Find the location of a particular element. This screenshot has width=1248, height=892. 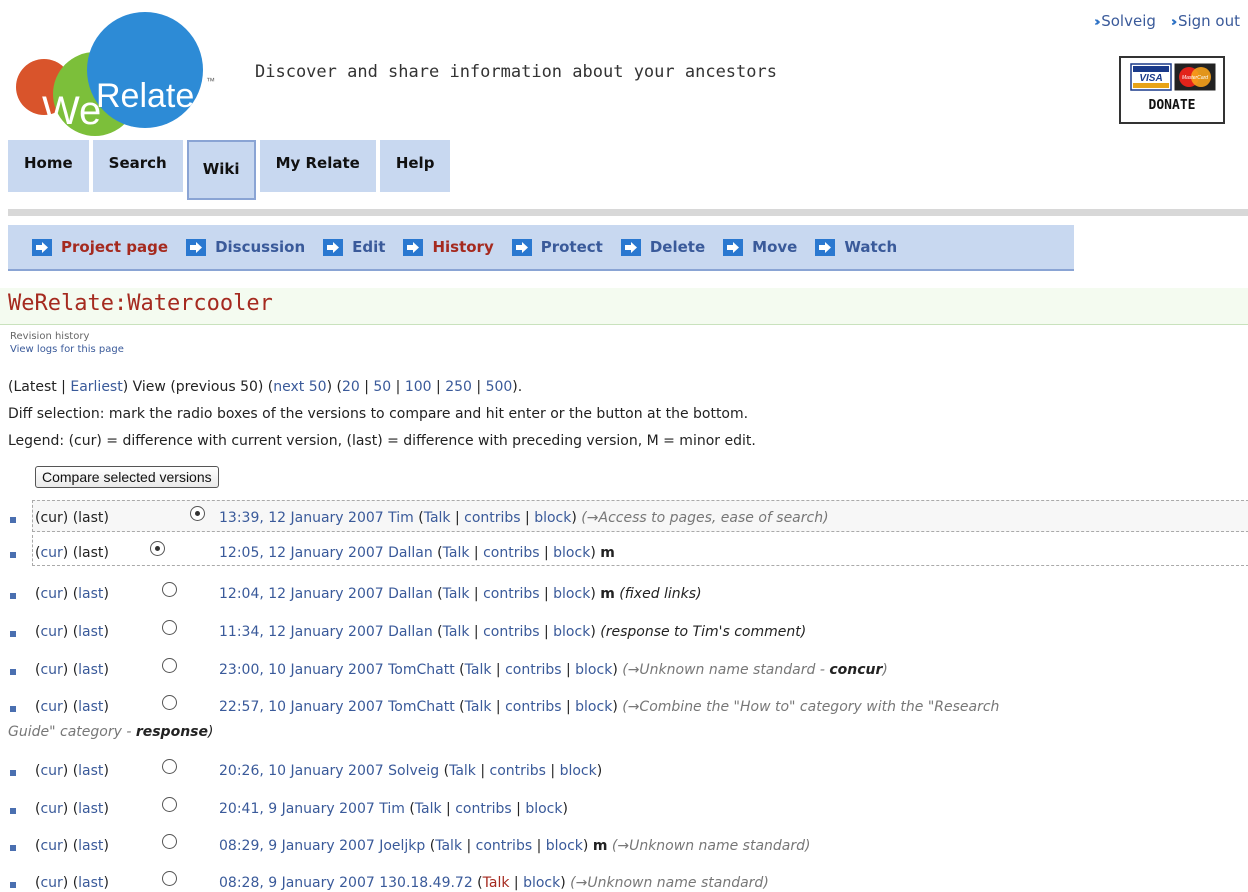

revision-time-link: 11:34, 12 January 2007 is located at coordinates (301, 632).